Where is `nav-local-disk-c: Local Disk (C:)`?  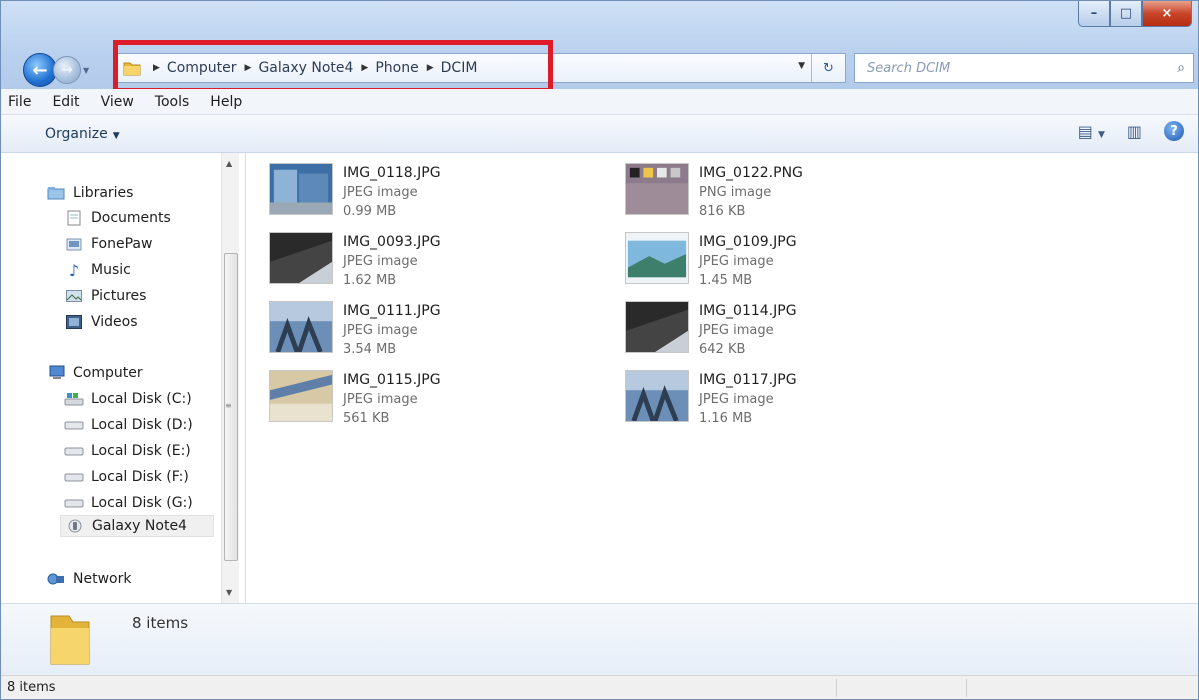
nav-local-disk-c: Local Disk (C:) is located at coordinates (127, 399).